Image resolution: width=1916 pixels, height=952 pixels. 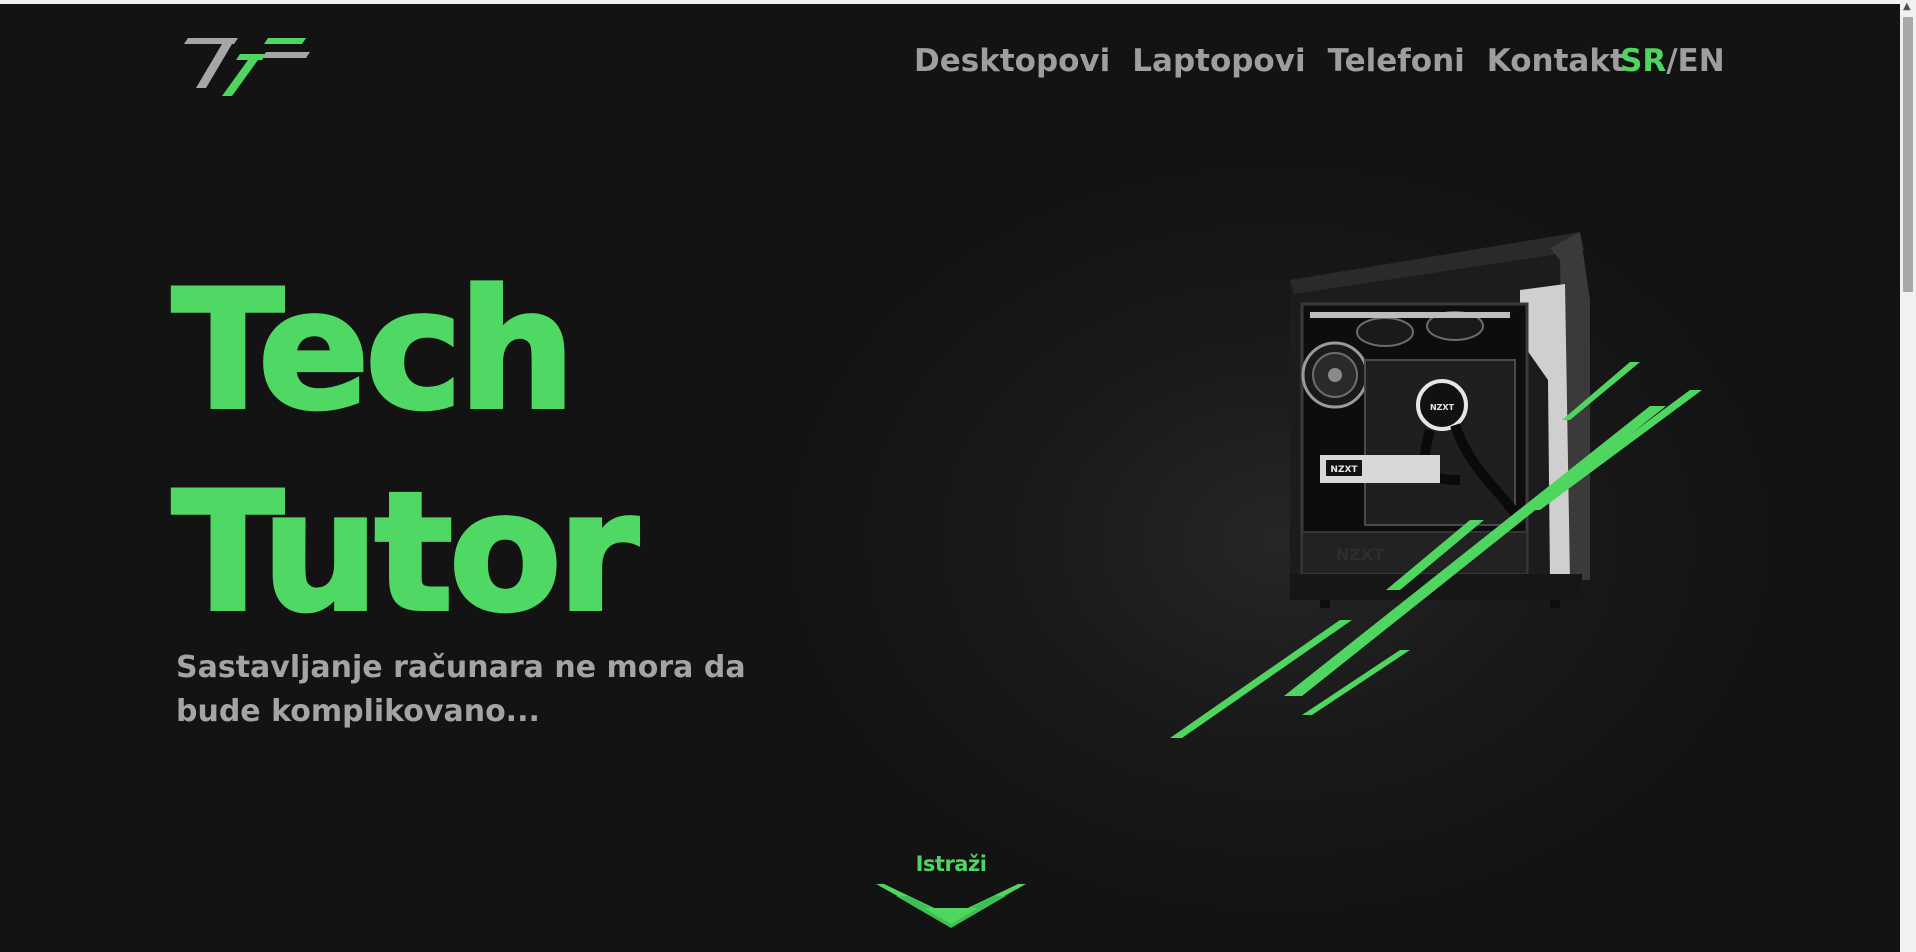 I want to click on explore-button: Istraži, so click(x=951, y=902).